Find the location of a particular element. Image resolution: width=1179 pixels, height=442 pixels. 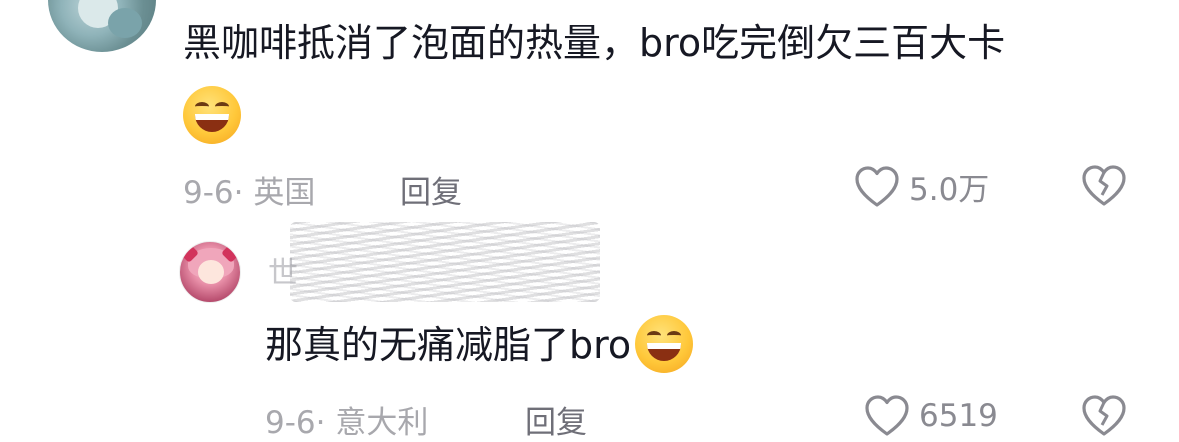

reply-meta: 9-6· 意大利 is located at coordinates (346, 419).